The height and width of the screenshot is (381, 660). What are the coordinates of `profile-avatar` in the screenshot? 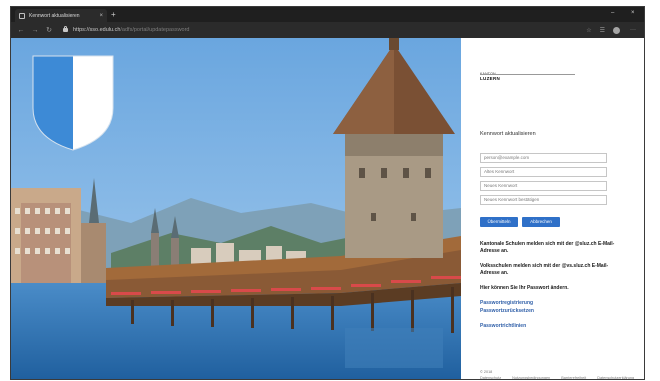 It's located at (616, 30).